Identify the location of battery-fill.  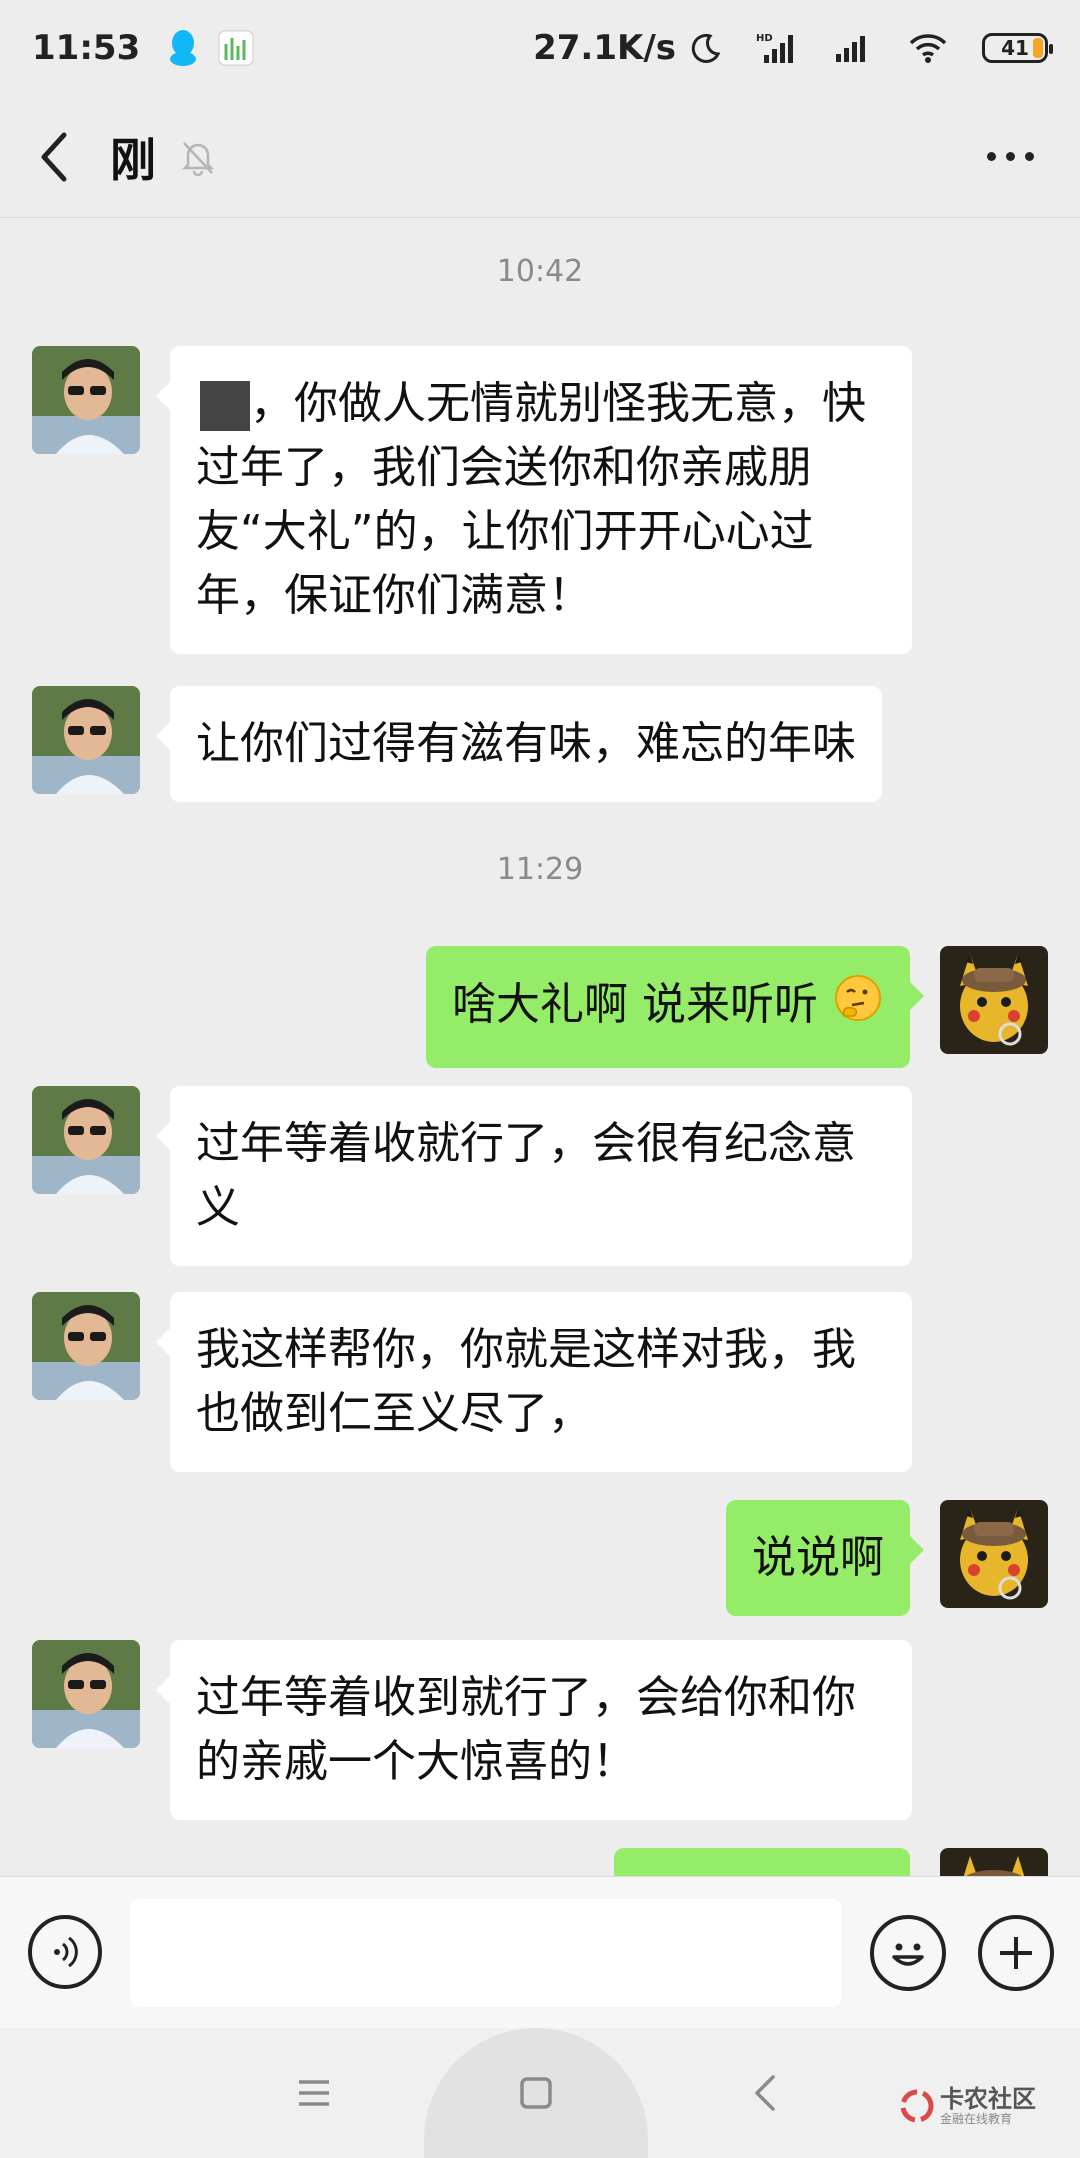
(1038, 48).